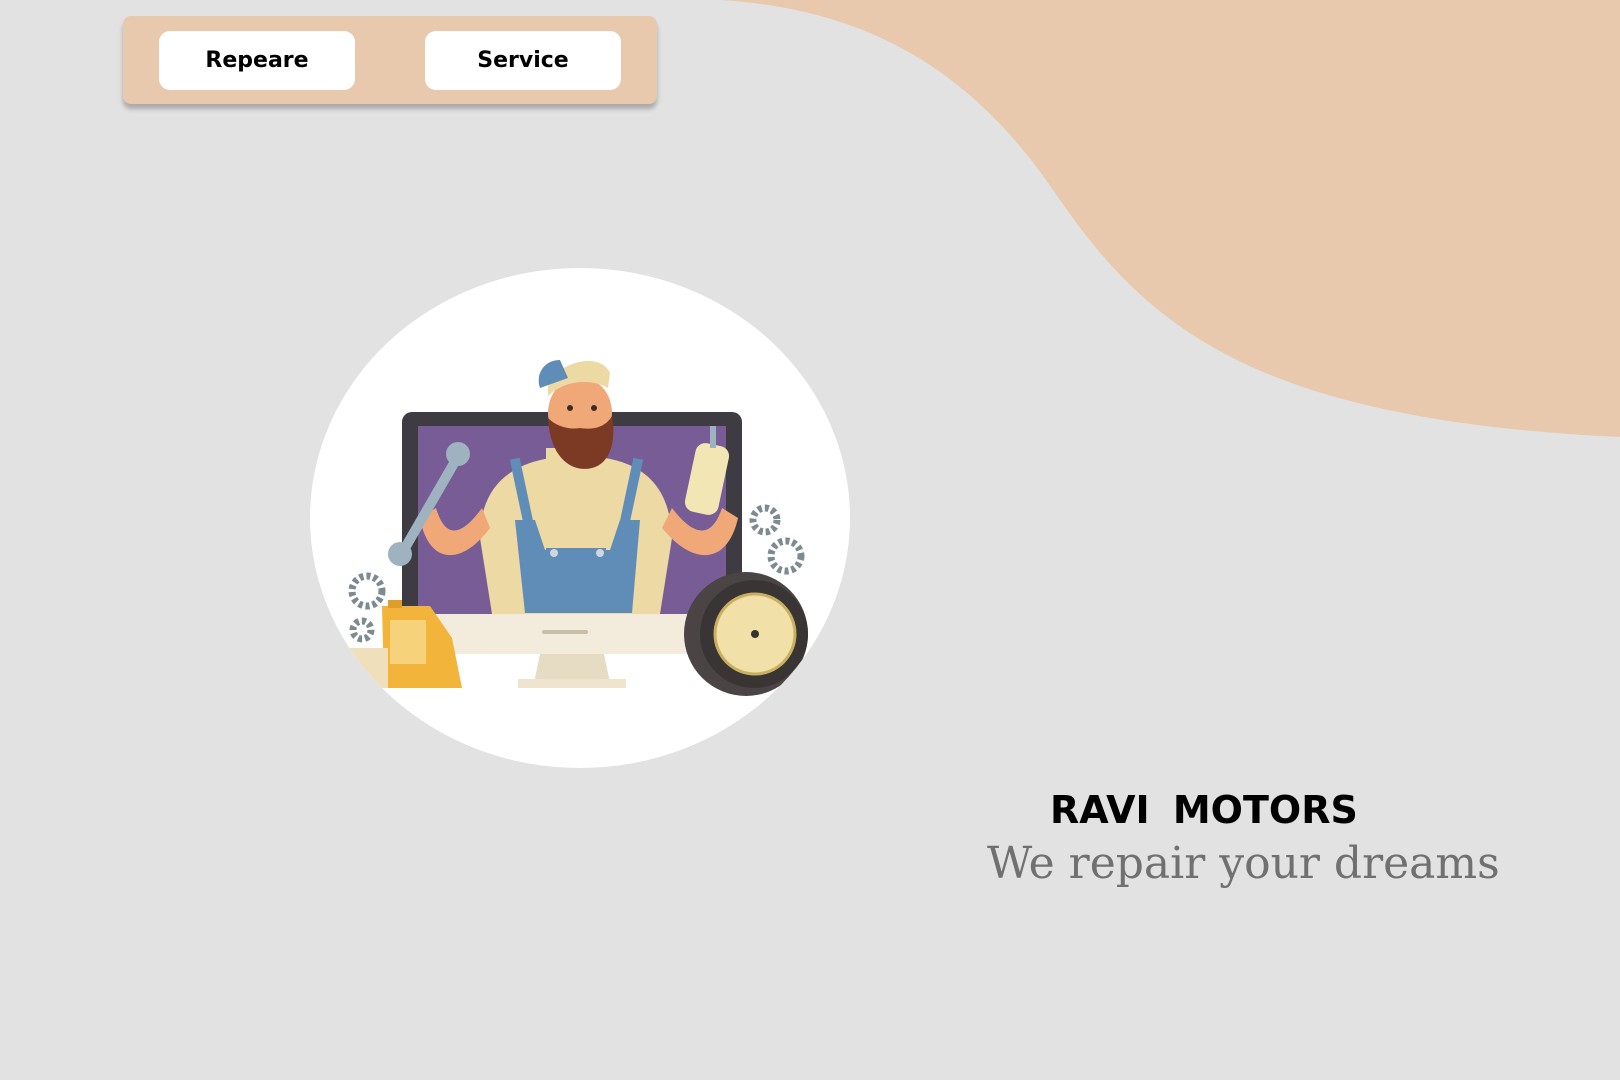 This screenshot has height=1080, width=1620. Describe the element at coordinates (257, 60) in the screenshot. I see `repair-button: Repeare` at that location.